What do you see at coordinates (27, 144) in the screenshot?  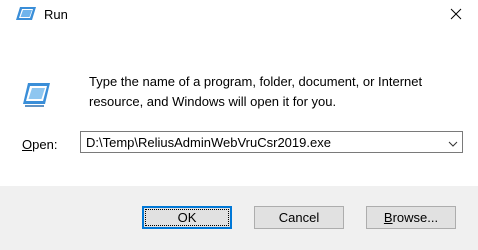 I see `open-label-accelerator: O` at bounding box center [27, 144].